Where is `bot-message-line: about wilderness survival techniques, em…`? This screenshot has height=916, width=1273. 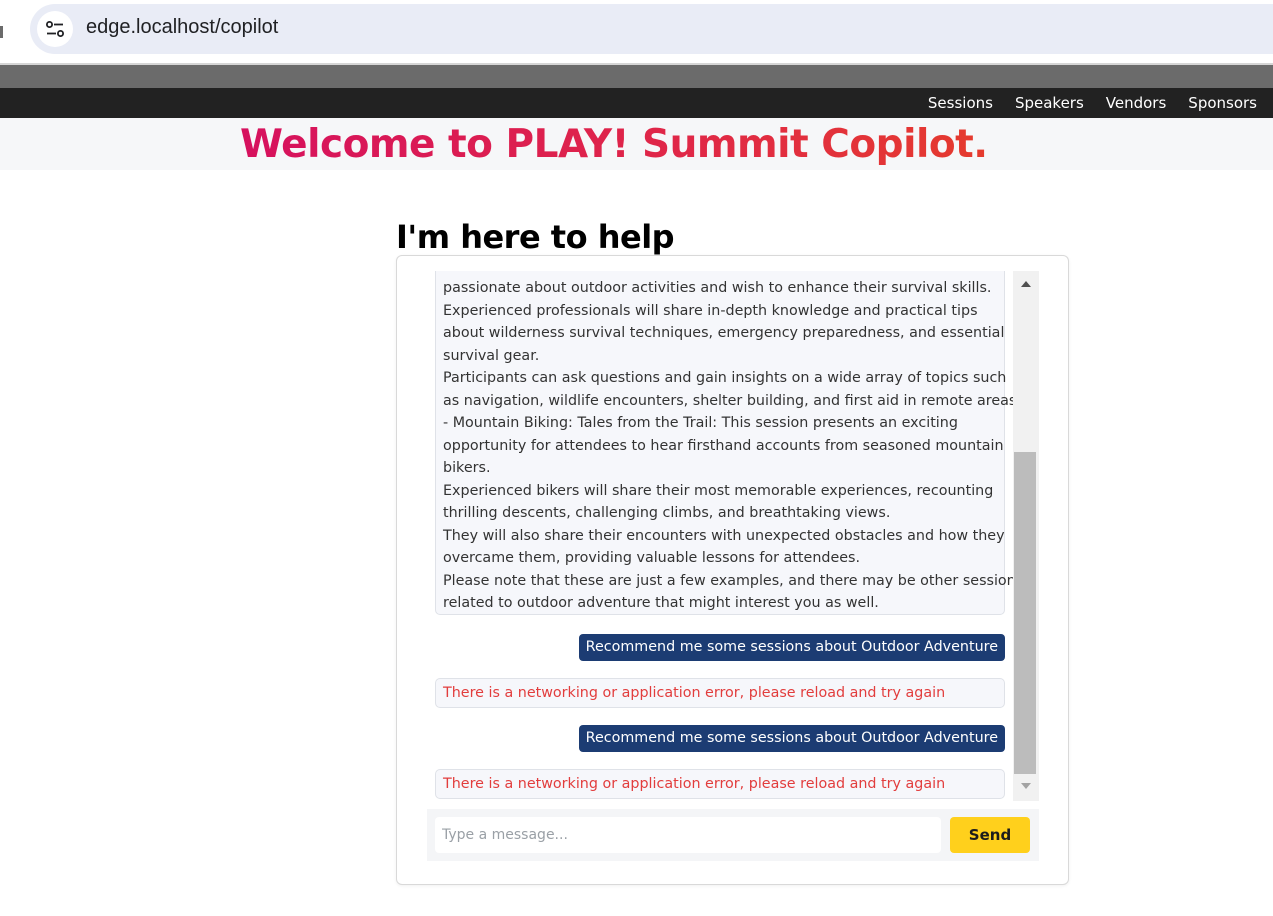
bot-message-line: about wilderness survival techniques, em… is located at coordinates (724, 333).